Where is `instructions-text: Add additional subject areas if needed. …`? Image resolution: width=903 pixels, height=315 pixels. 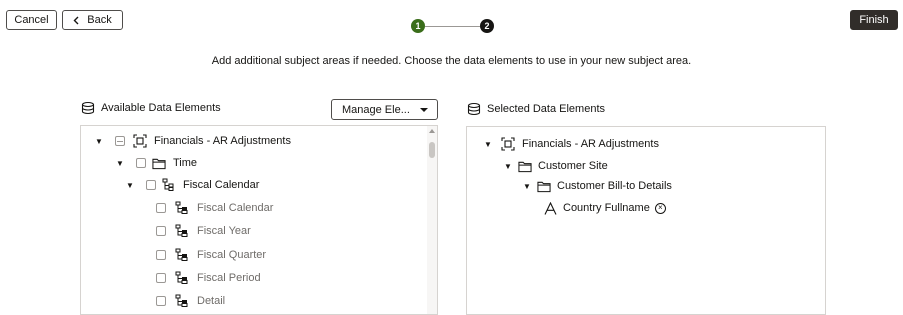 instructions-text: Add additional subject areas if needed. … is located at coordinates (451, 61).